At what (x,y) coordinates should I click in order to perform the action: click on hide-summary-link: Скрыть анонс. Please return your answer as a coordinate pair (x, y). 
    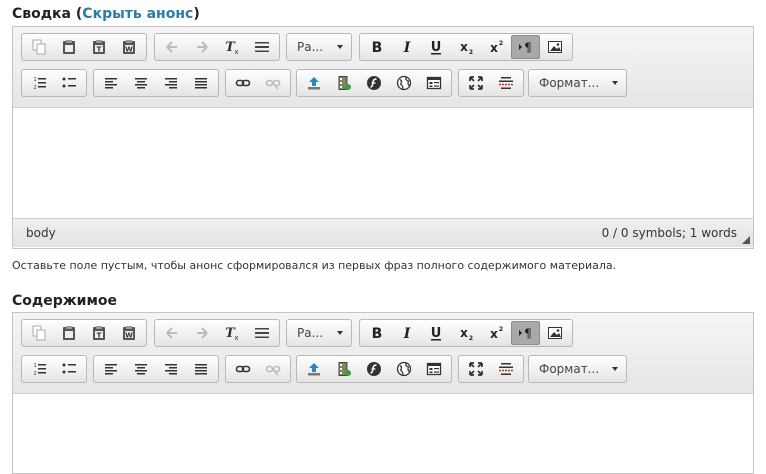
    Looking at the image, I should click on (137, 14).